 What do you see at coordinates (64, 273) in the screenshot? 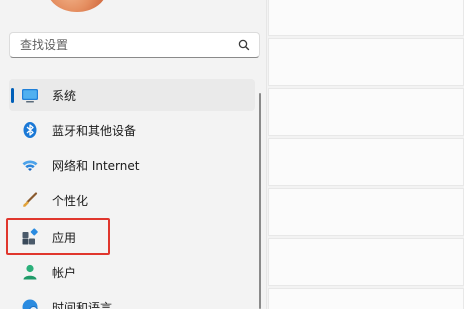
I see `nav-item-label: 帐户` at bounding box center [64, 273].